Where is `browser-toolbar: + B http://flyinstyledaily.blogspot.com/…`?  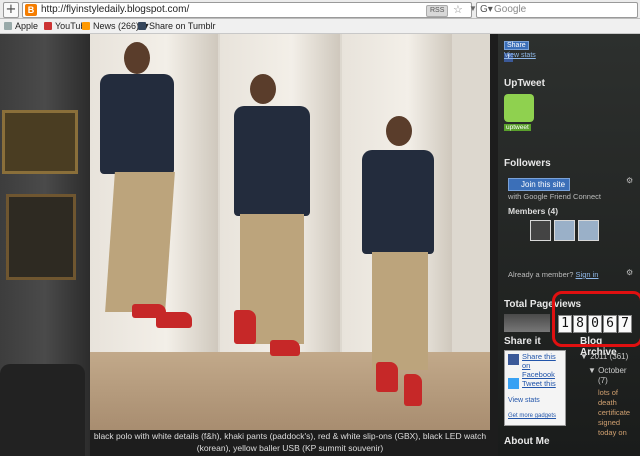
browser-toolbar: + B http://flyinstyledaily.blogspot.com/… is located at coordinates (320, 9).